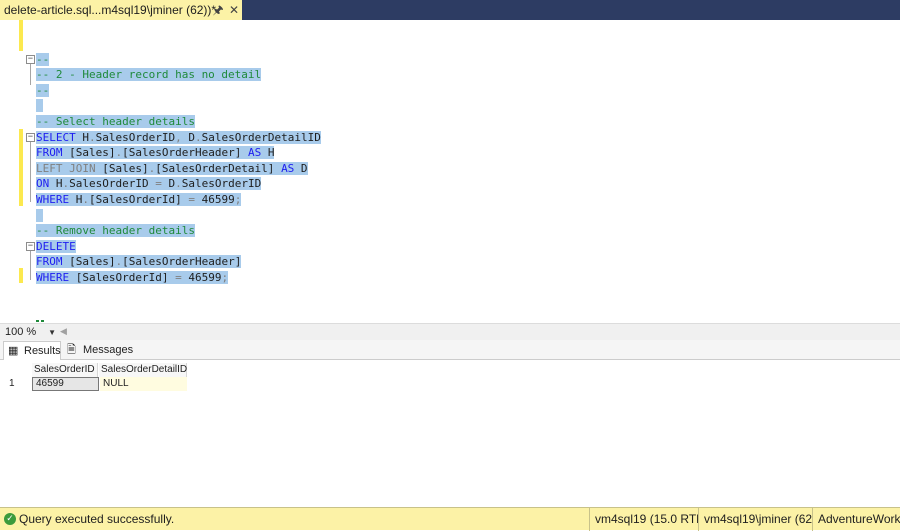 The height and width of the screenshot is (531, 900). I want to click on results-tab-strip: ▦ Results 🗎 Messages, so click(450, 350).